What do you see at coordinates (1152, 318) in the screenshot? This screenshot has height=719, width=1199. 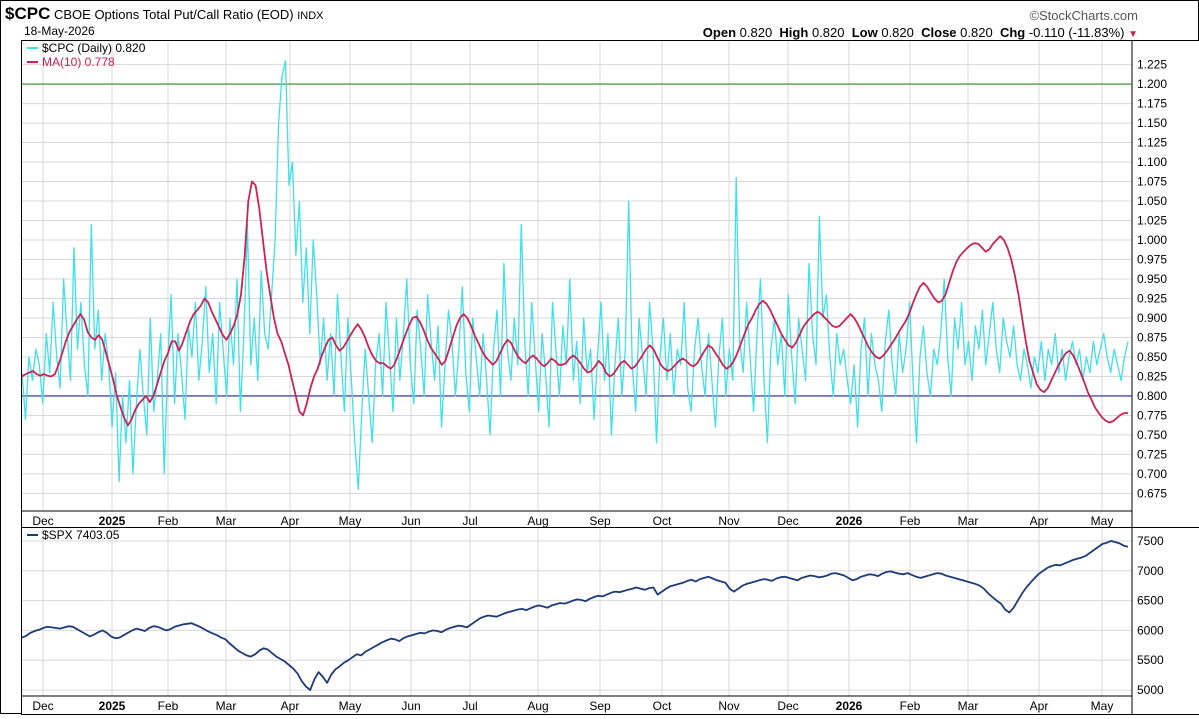 I see `y-tick-label: 0.900` at bounding box center [1152, 318].